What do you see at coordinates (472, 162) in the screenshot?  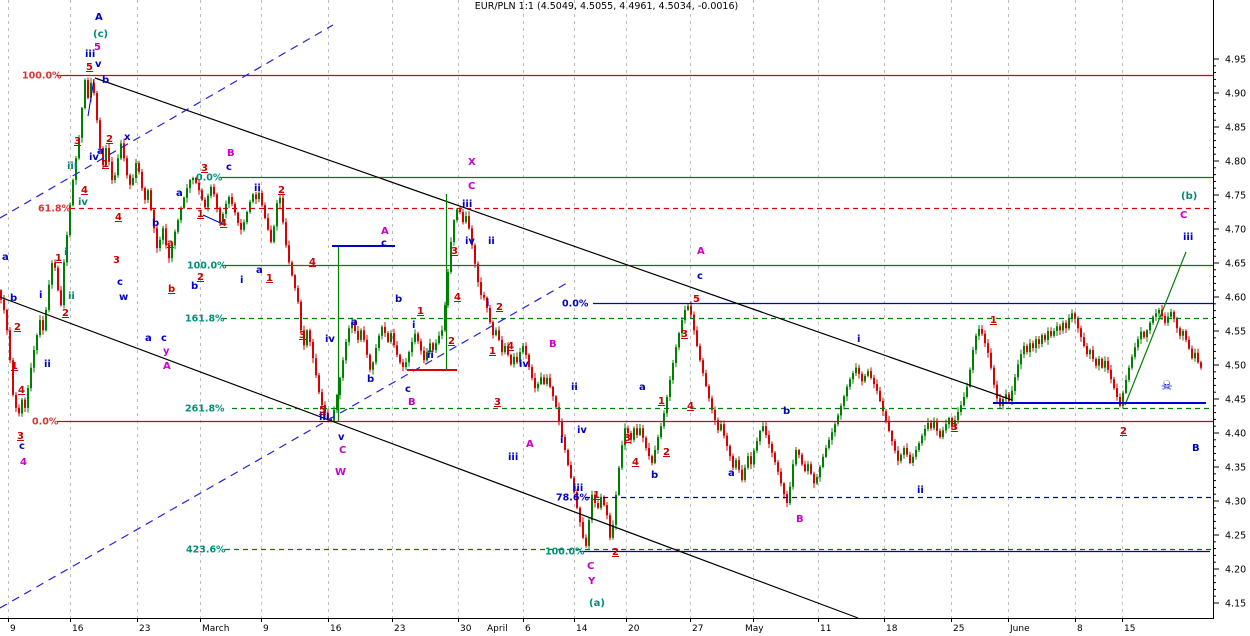 I see `wave-label: X` at bounding box center [472, 162].